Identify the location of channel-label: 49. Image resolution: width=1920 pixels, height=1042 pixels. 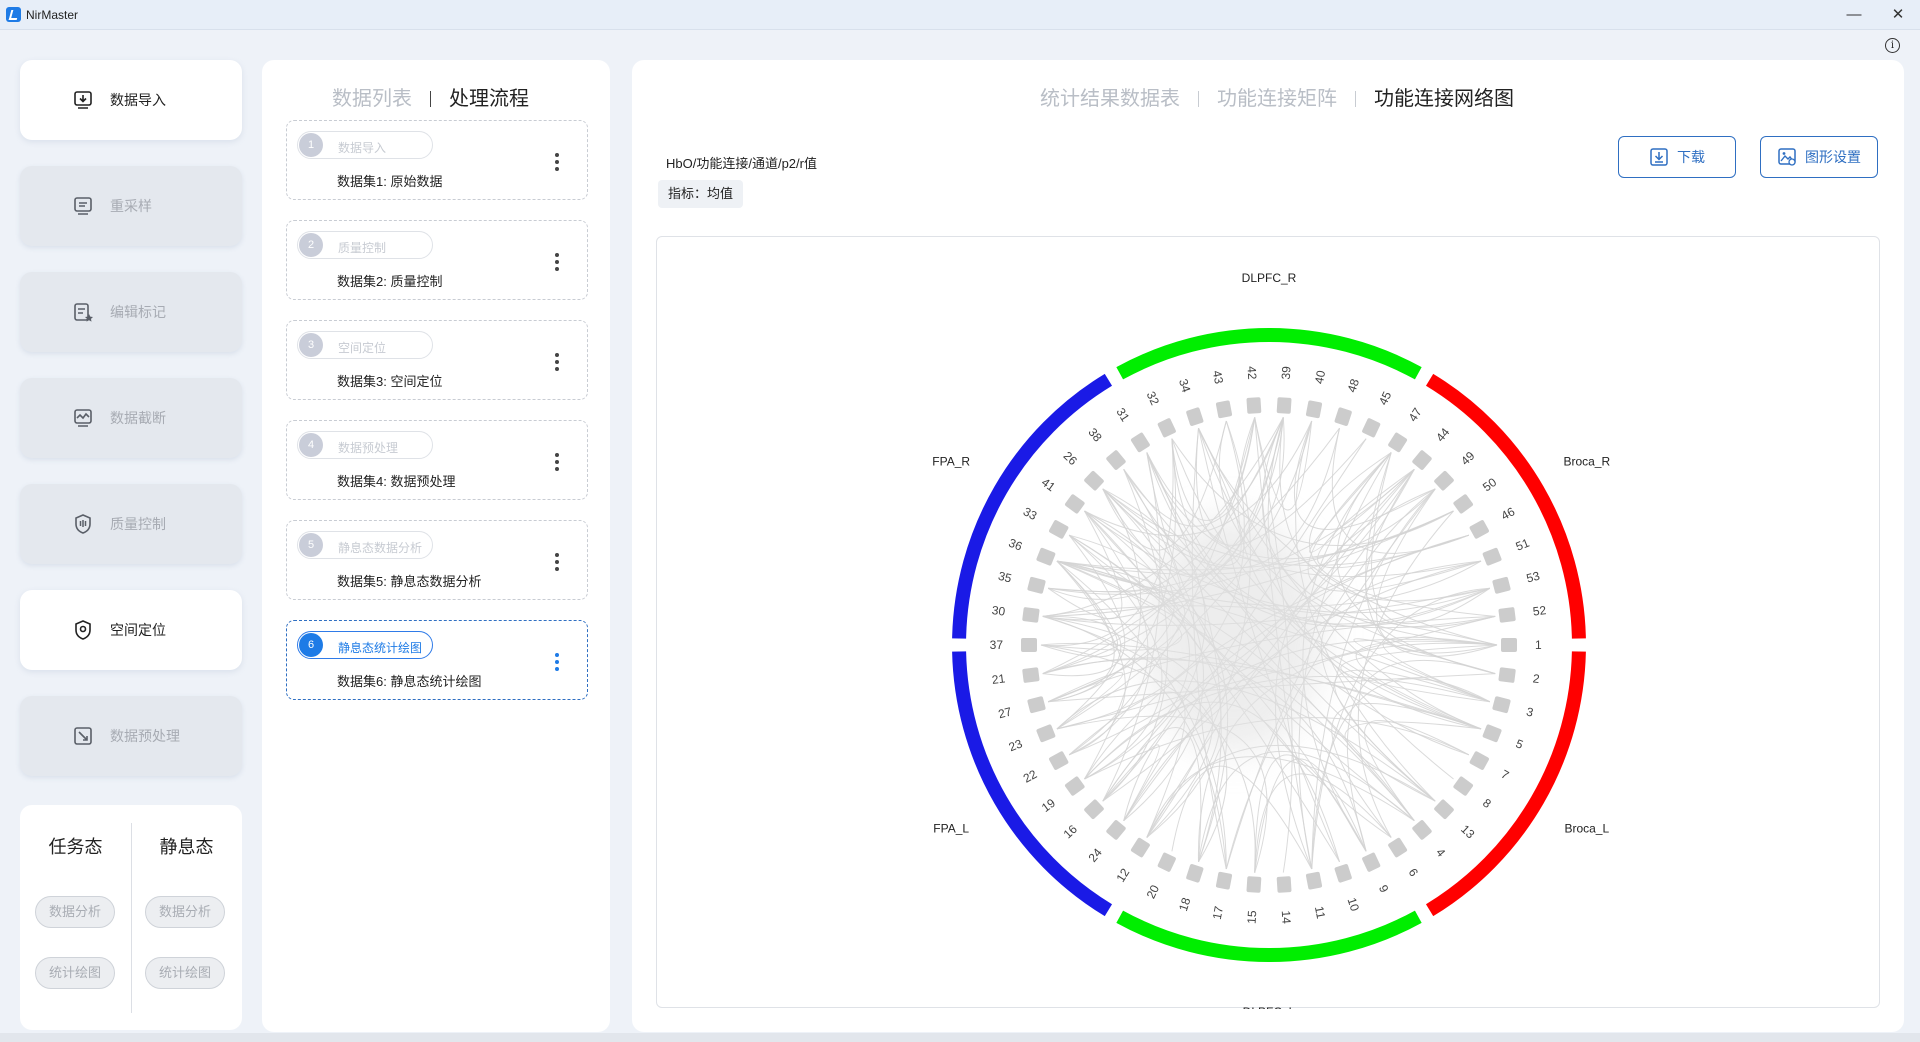
(1468, 458).